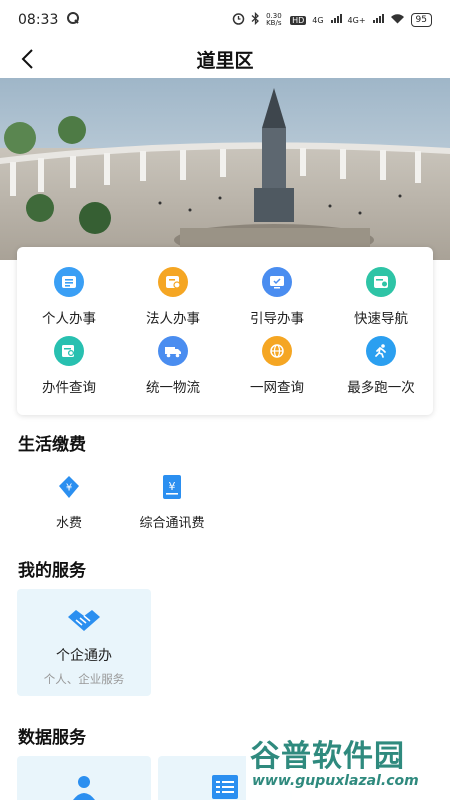  I want to click on pay-water: ¥ 水费, so click(69, 501).